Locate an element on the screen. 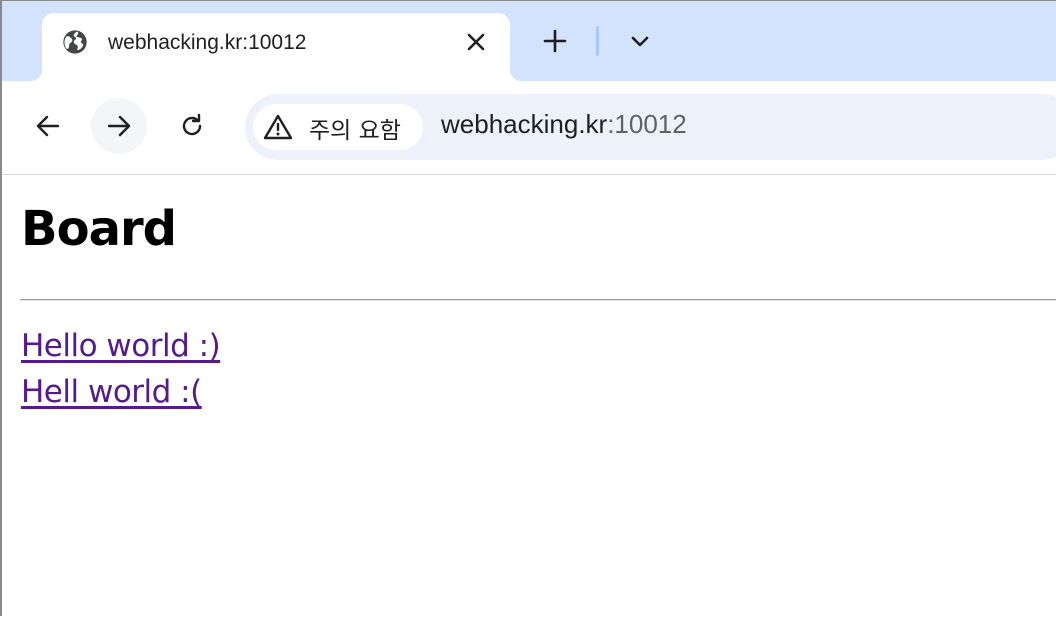  arrow-left-icon is located at coordinates (48, 126).